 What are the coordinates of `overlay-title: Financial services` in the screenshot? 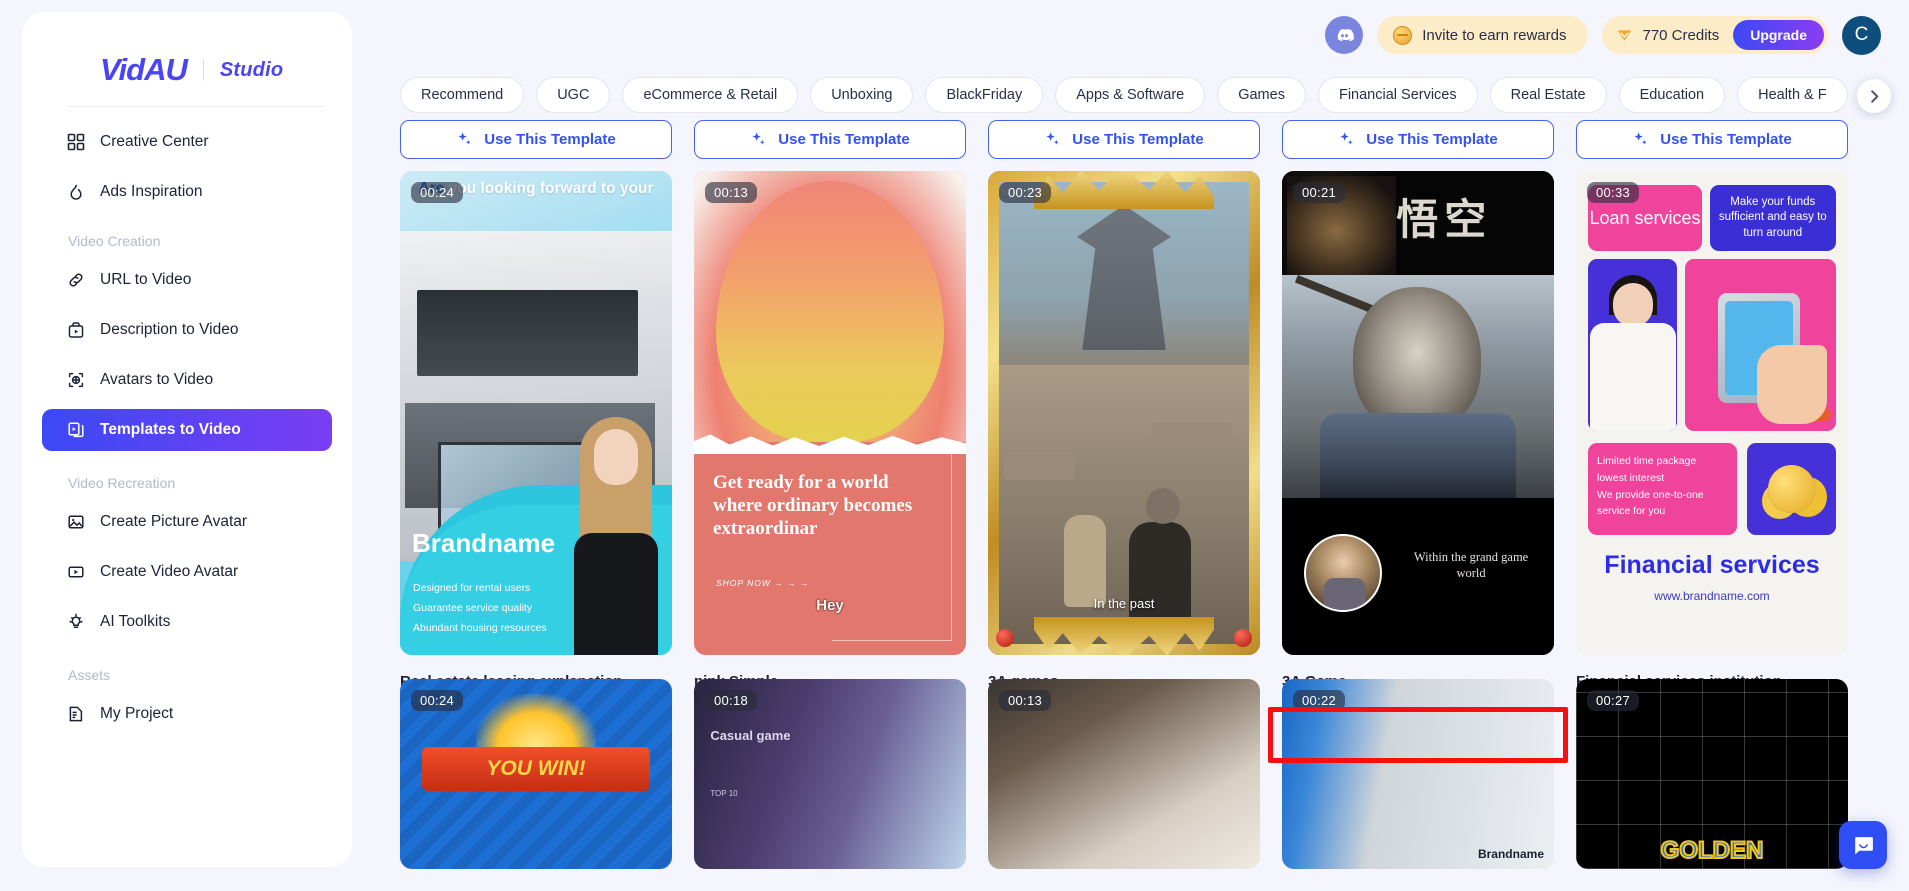 It's located at (1712, 565).